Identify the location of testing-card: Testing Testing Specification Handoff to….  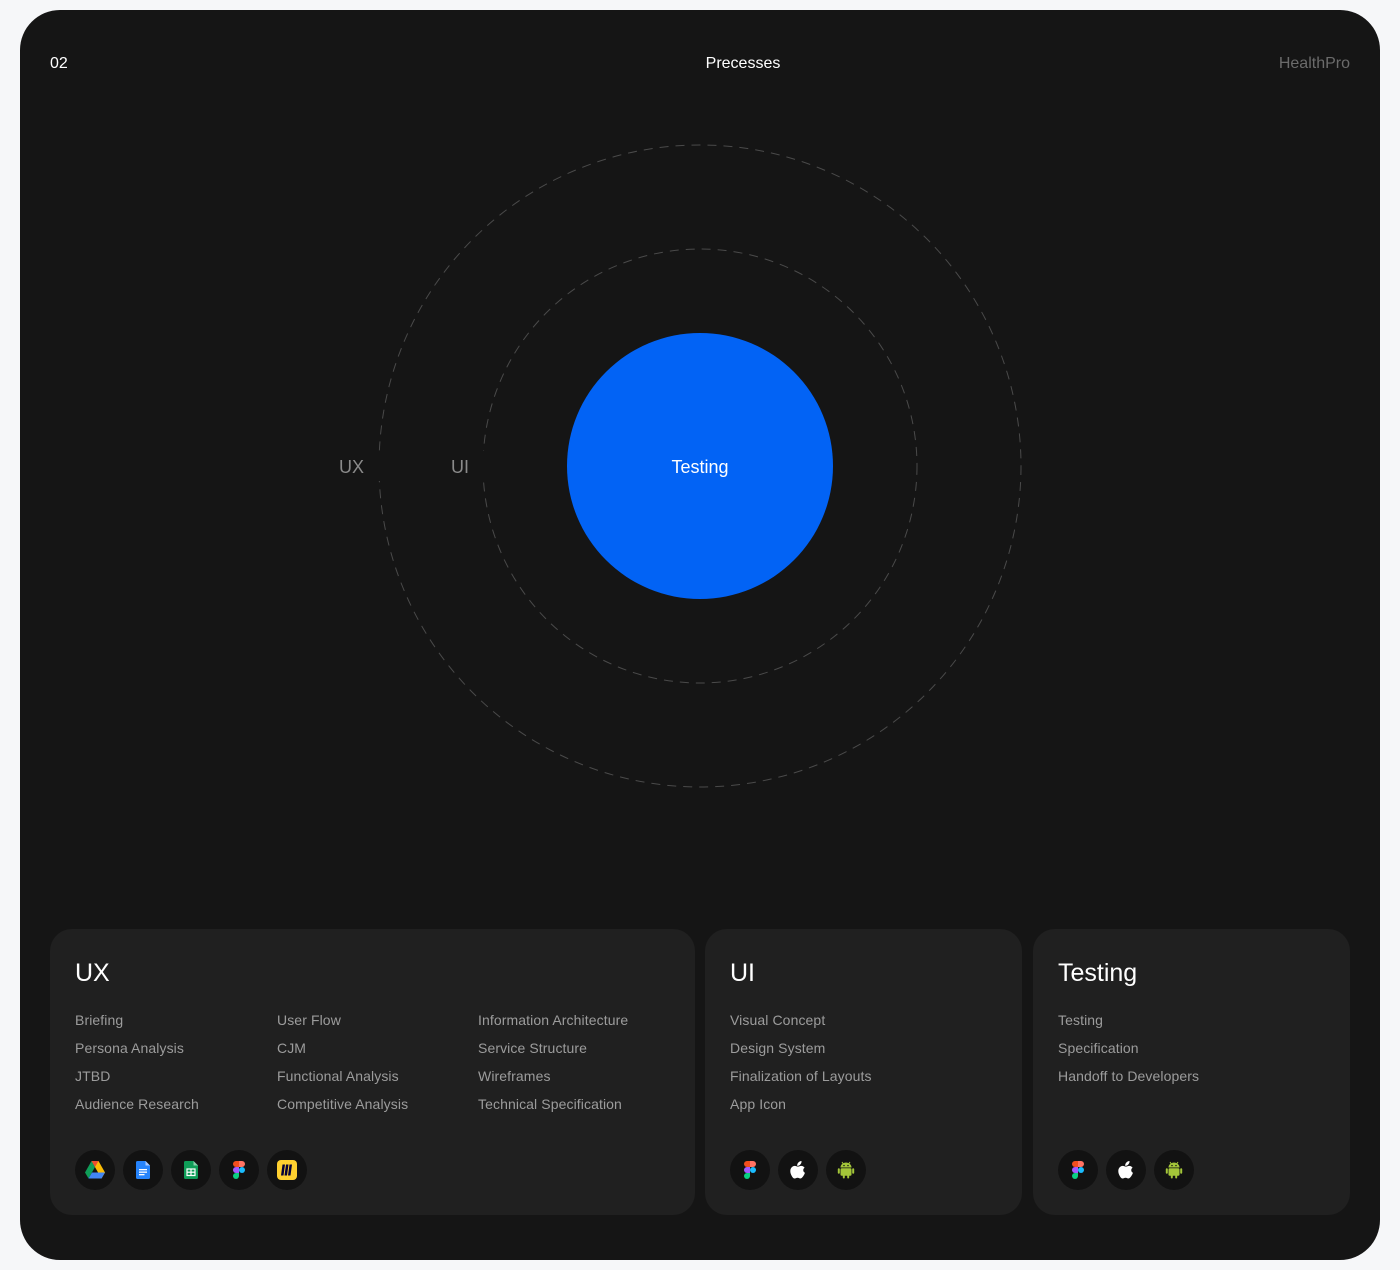
(1191, 1072).